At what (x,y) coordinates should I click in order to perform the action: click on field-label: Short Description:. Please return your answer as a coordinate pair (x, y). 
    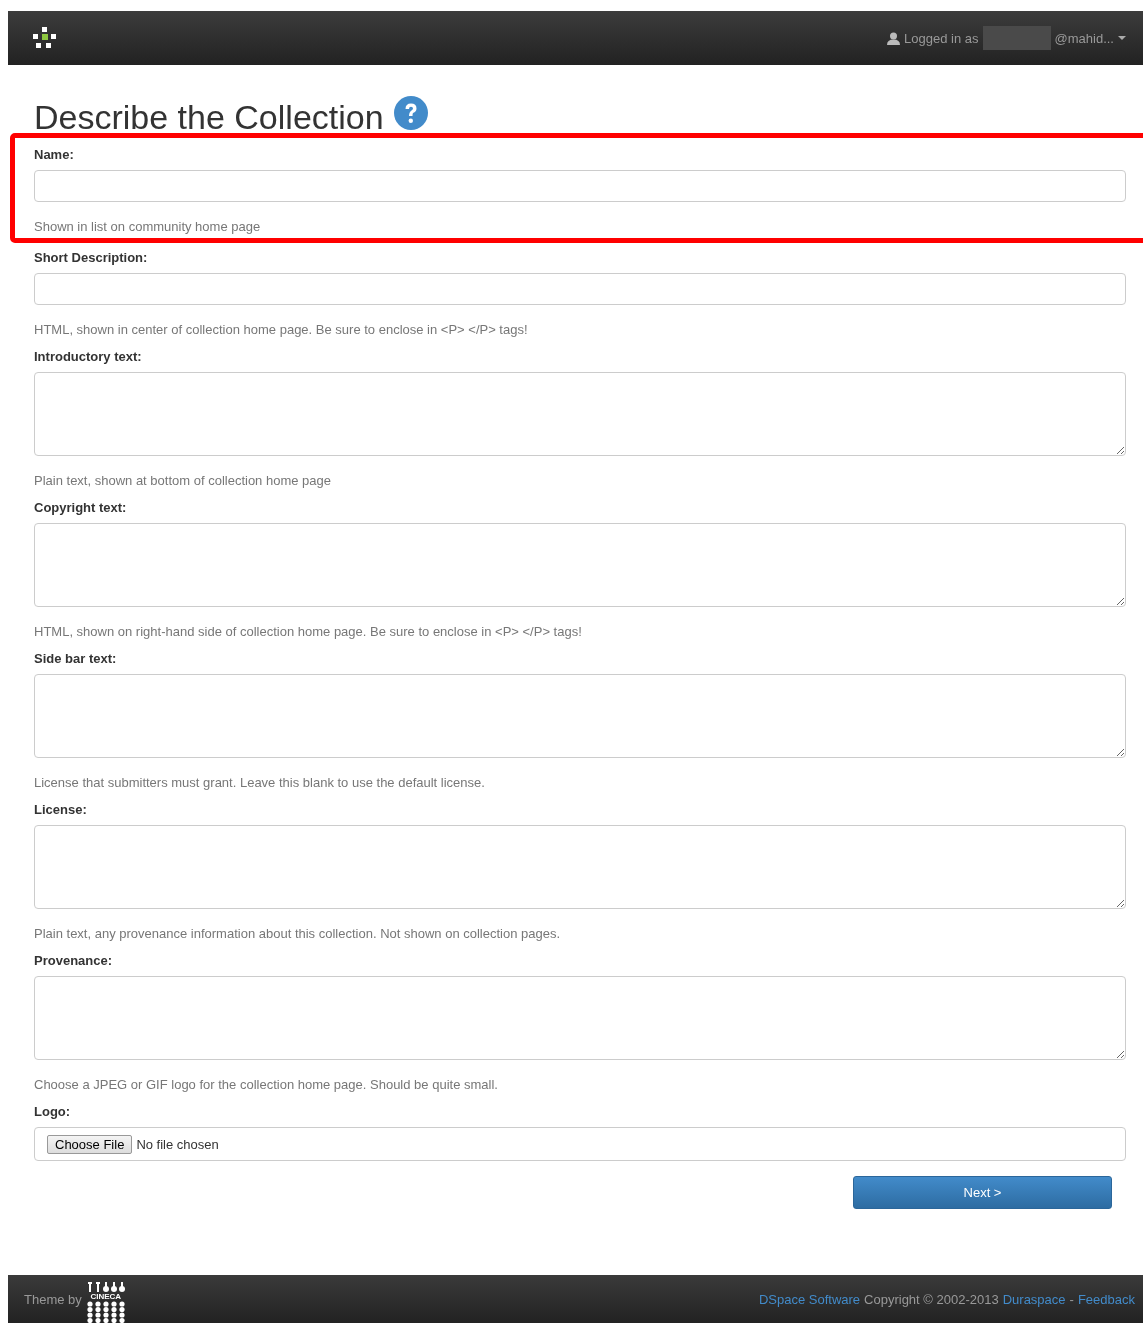
    Looking at the image, I should click on (91, 257).